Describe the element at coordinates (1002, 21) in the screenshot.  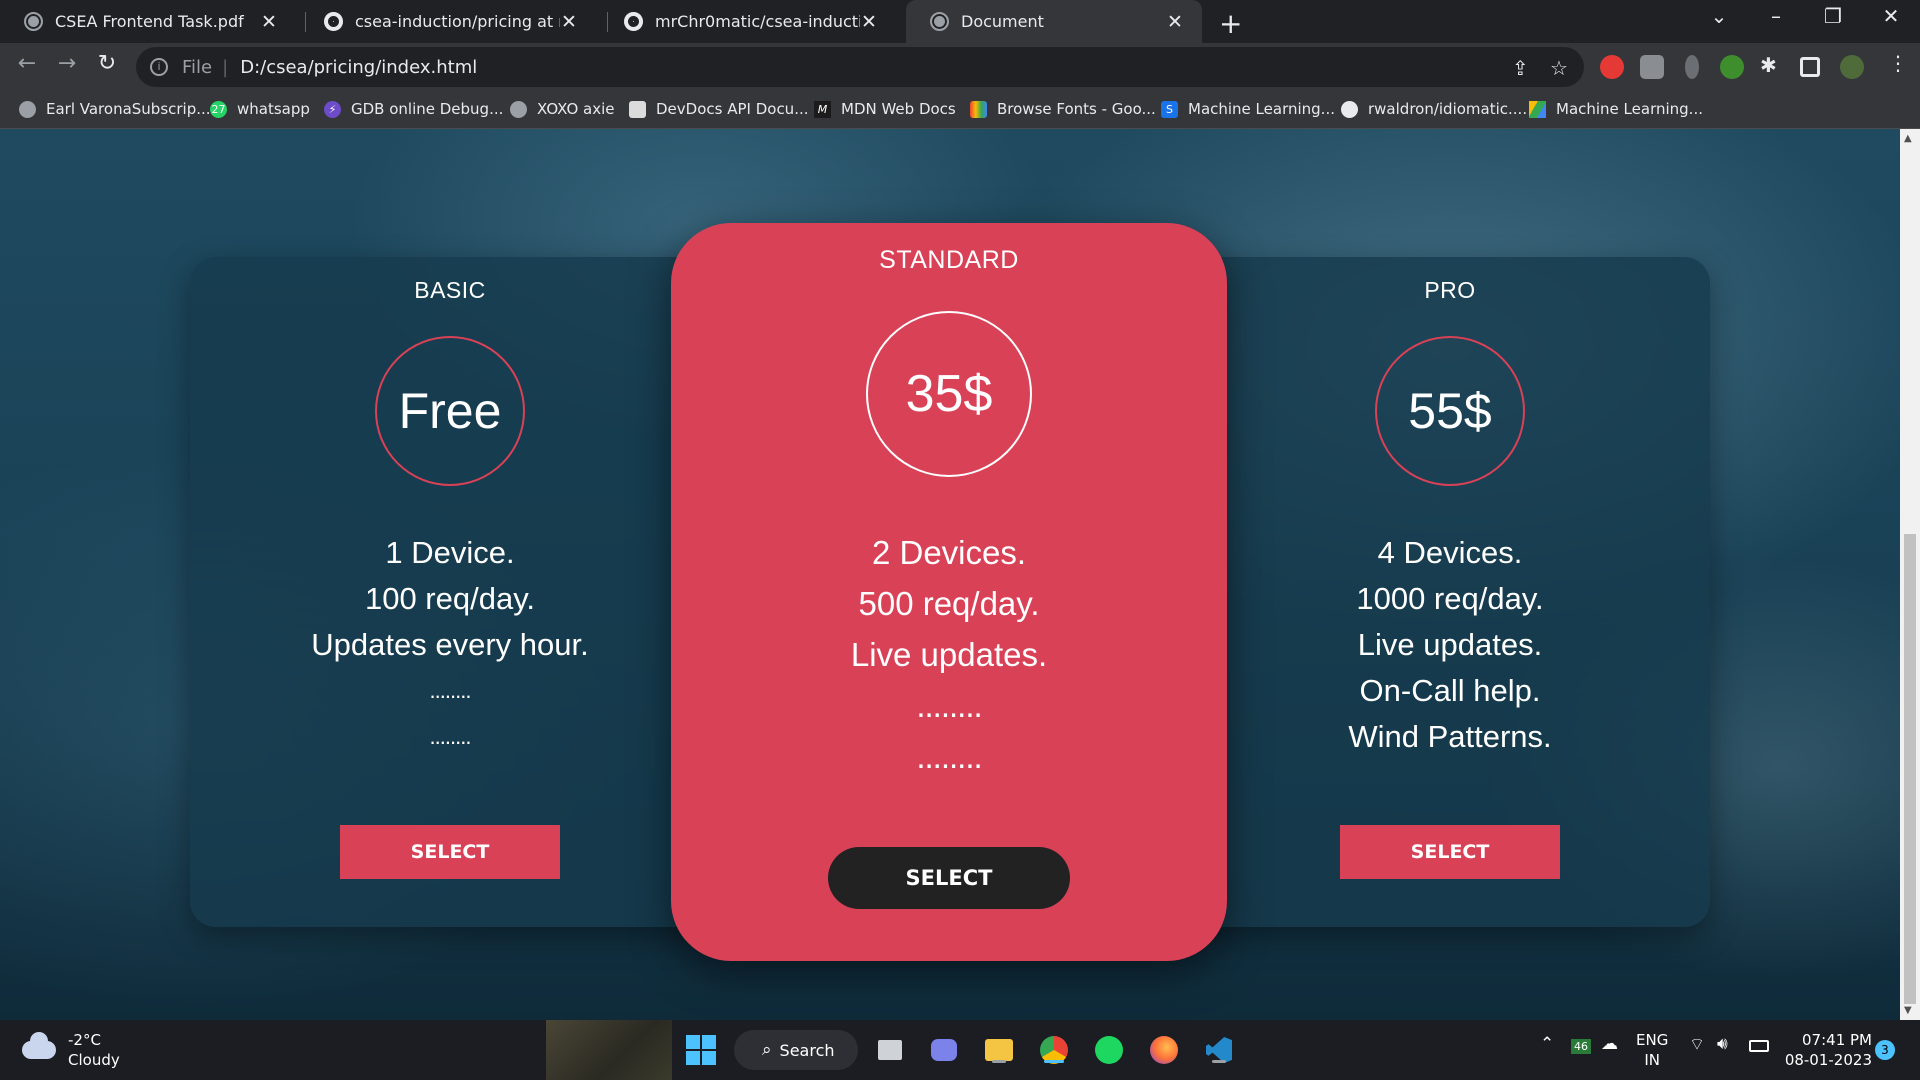
I see `tab-title: Document` at that location.